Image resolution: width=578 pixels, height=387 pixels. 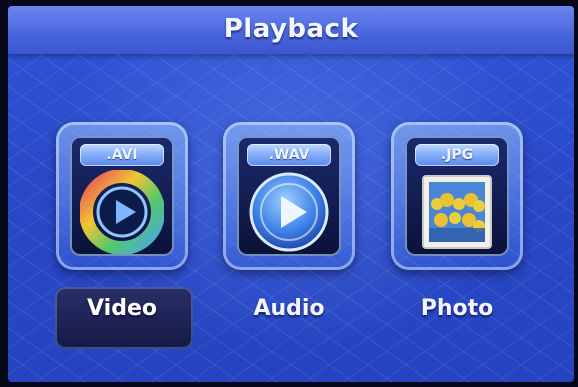 I want to click on photo-tile-frame: .JPG, so click(x=457, y=196).